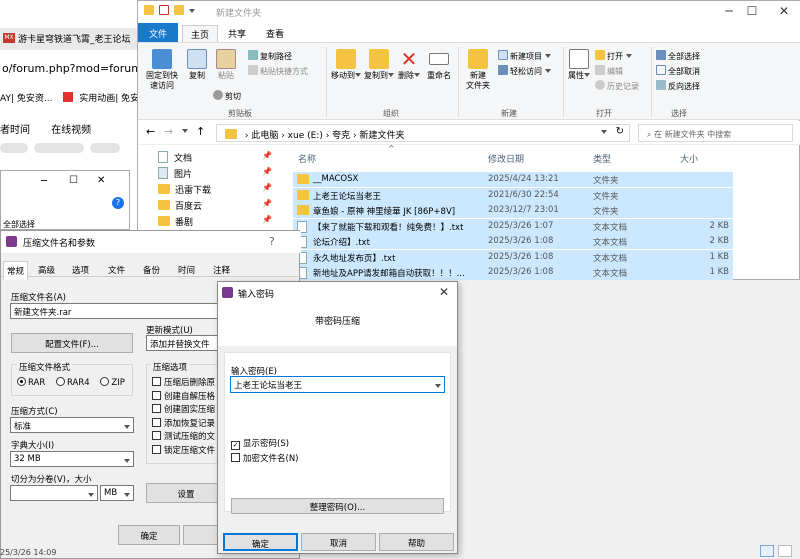 This screenshot has width=800, height=559. What do you see at coordinates (524, 71) in the screenshot?
I see `easy-access-button: 轻松访问` at bounding box center [524, 71].